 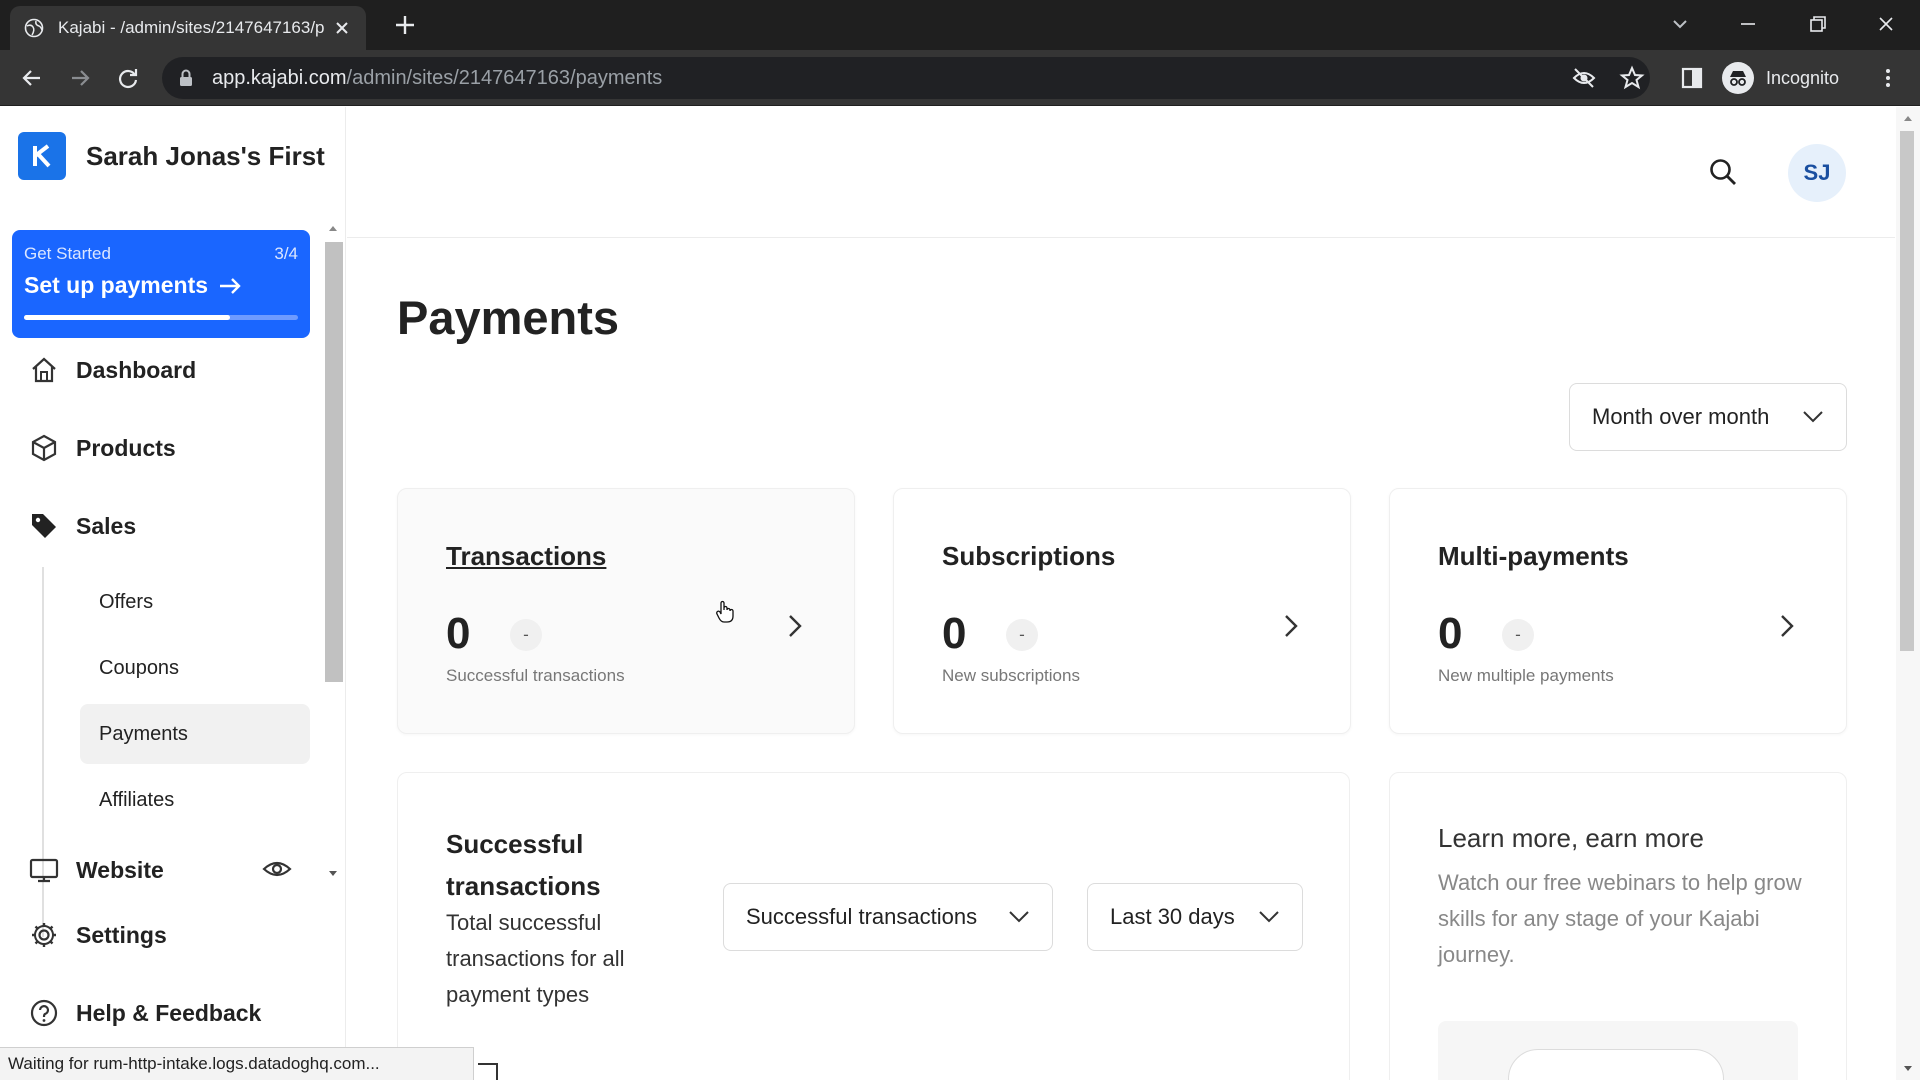 I want to click on card-title: Transactions, so click(x=526, y=556).